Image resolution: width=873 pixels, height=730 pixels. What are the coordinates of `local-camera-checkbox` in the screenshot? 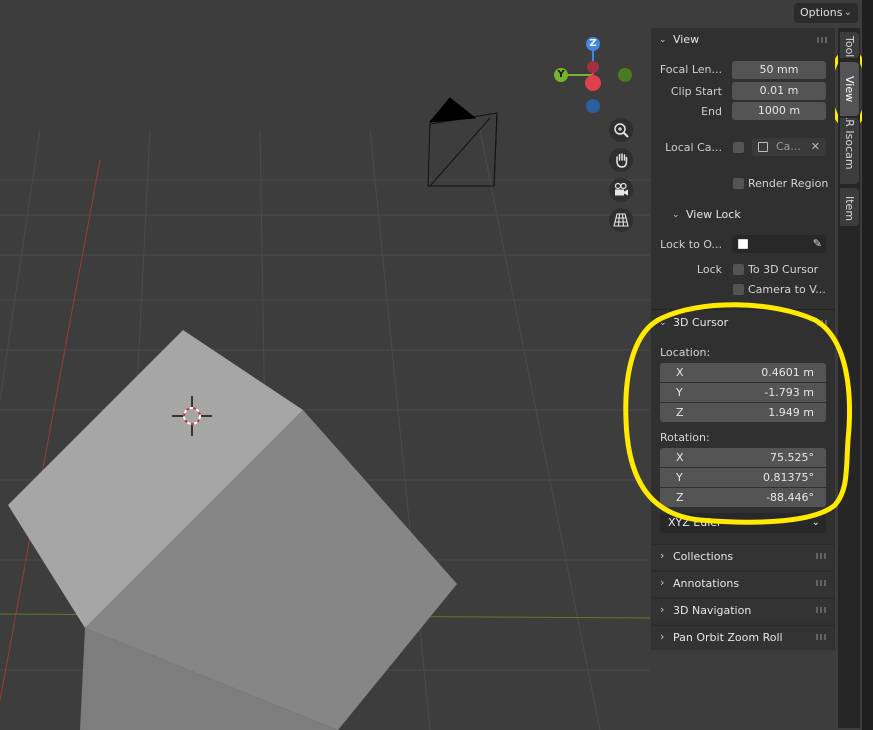 It's located at (738, 147).